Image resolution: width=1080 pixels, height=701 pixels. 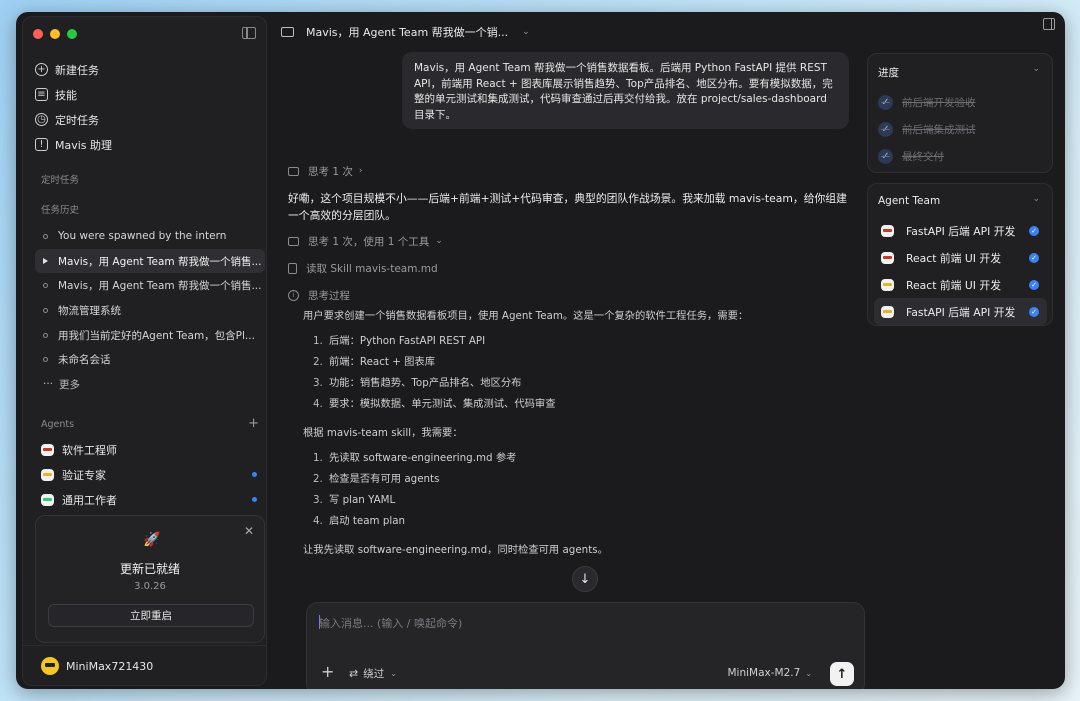 I want to click on team-member: FastAPI 后端 API 开发 ✓, so click(x=960, y=230).